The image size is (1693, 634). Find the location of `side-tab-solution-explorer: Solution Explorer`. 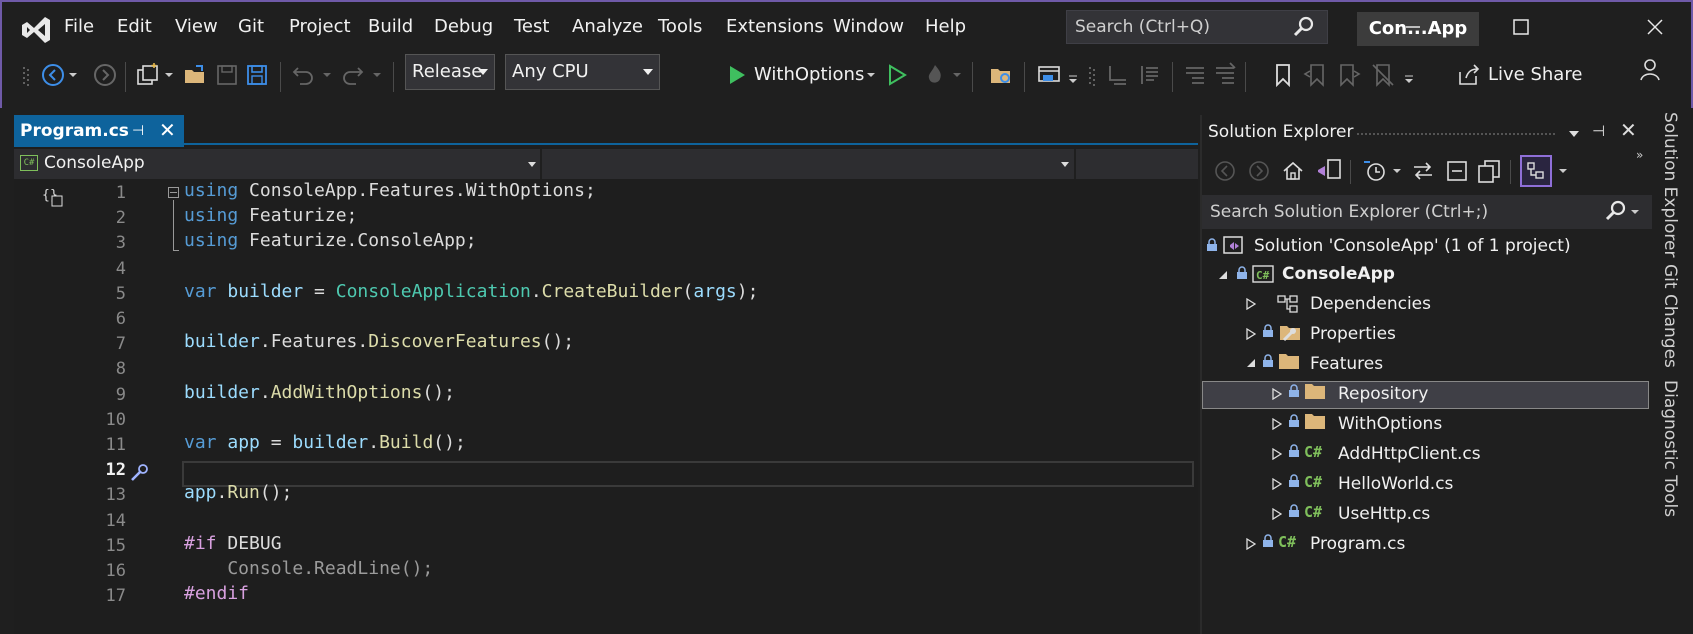

side-tab-solution-explorer: Solution Explorer is located at coordinates (1670, 184).